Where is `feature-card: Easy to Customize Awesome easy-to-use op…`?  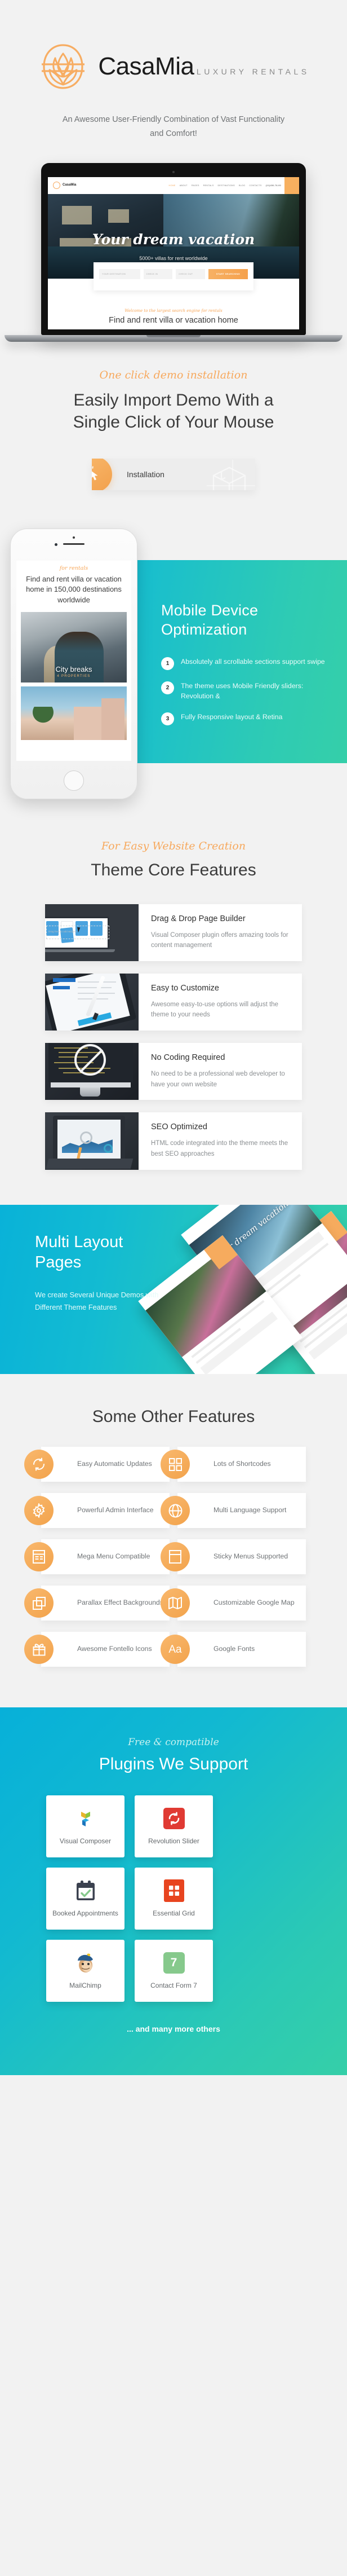
feature-card: Easy to Customize Awesome easy-to-use op… is located at coordinates (173, 1002).